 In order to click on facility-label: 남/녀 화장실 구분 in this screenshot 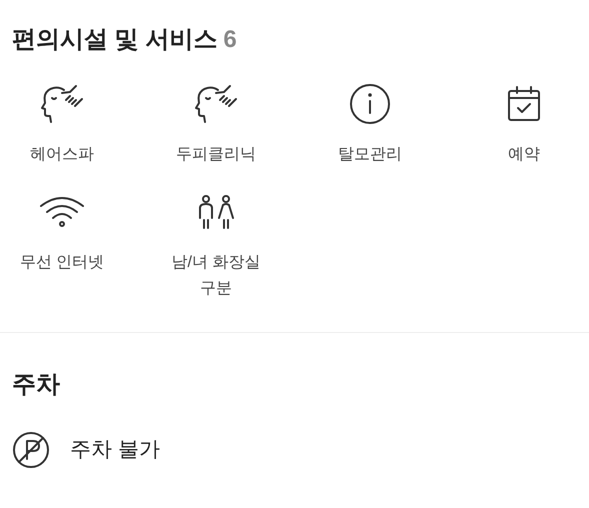, I will do `click(216, 276)`.